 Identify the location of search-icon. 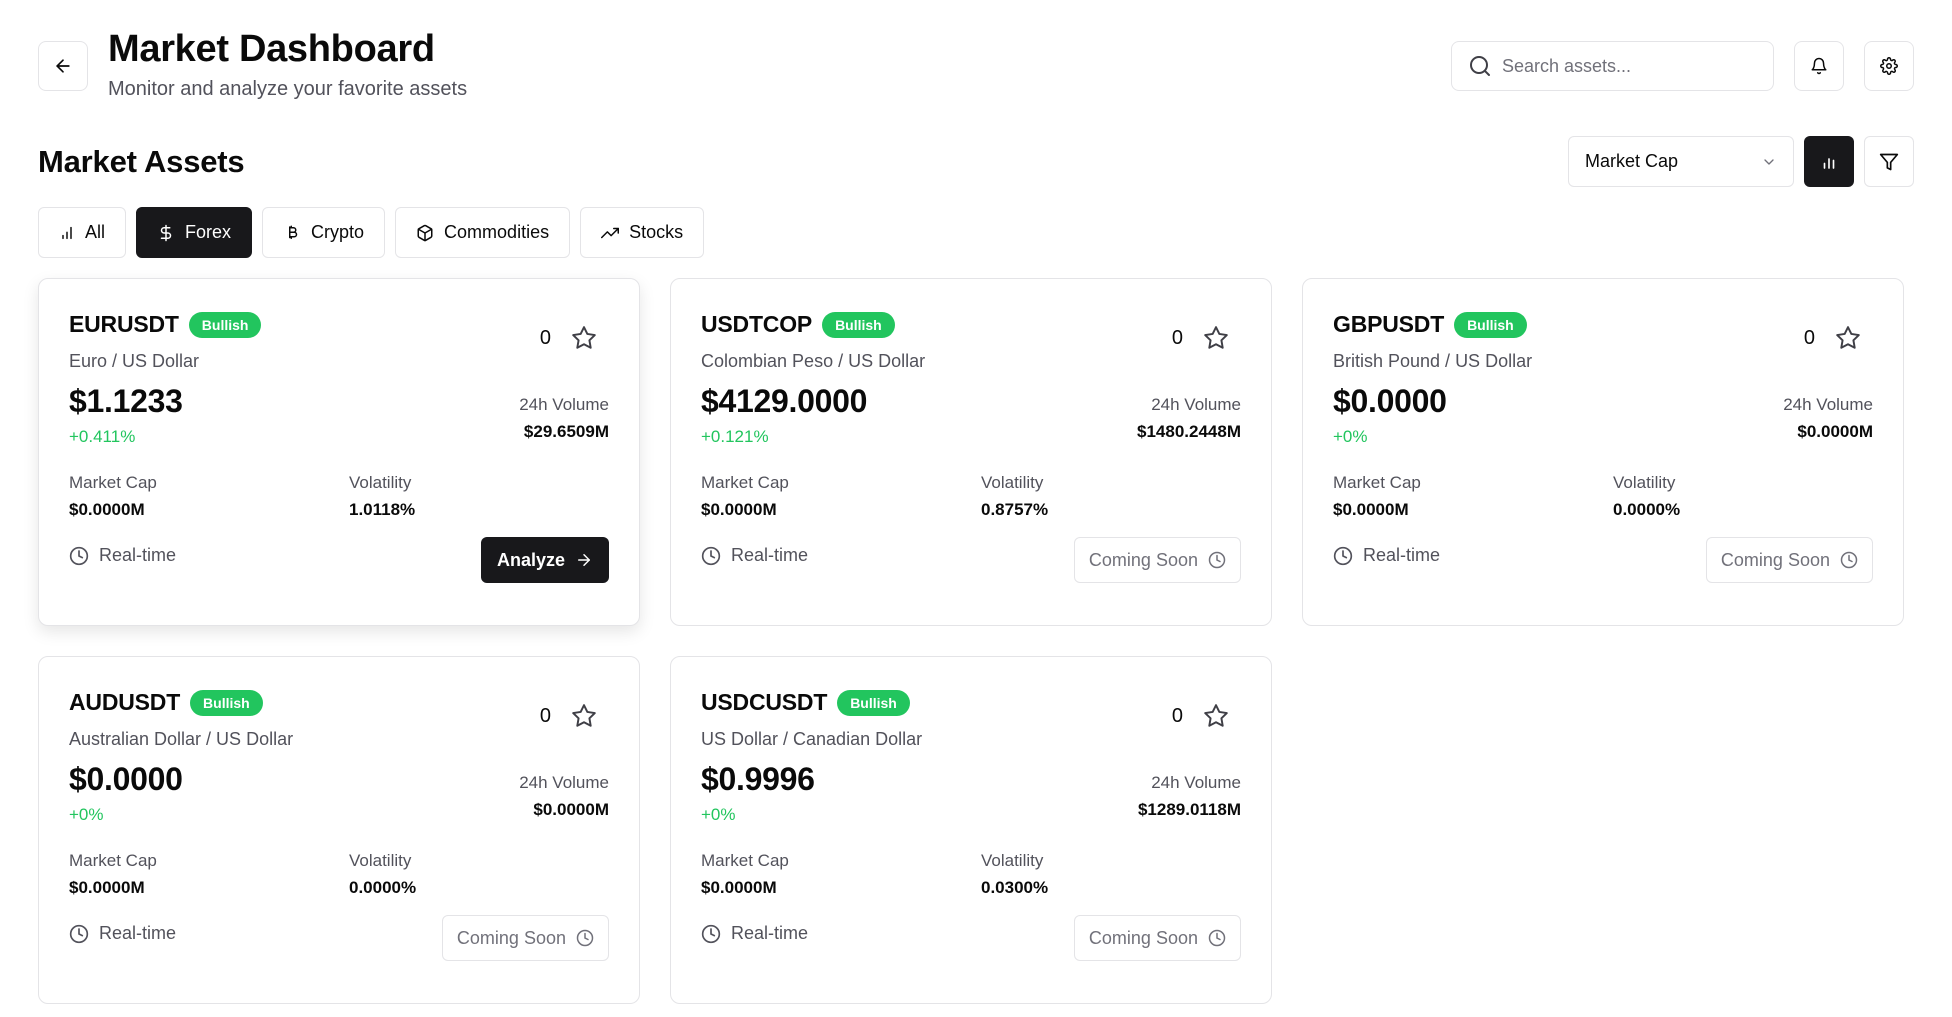
(1480, 66).